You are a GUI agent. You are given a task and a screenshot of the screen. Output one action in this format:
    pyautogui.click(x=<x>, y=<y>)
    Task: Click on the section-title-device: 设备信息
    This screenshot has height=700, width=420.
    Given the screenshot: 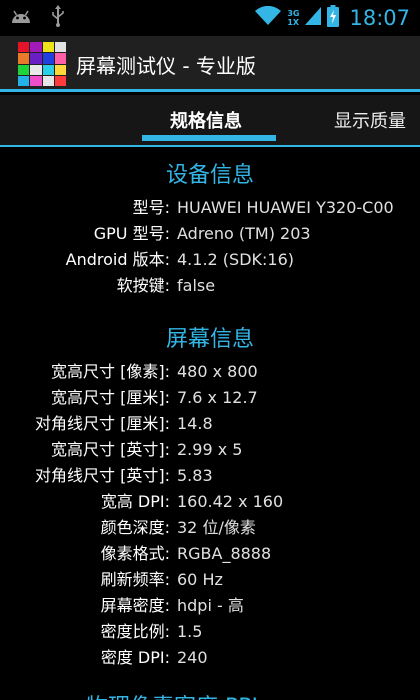 What is the action you would take?
    pyautogui.click(x=209, y=175)
    